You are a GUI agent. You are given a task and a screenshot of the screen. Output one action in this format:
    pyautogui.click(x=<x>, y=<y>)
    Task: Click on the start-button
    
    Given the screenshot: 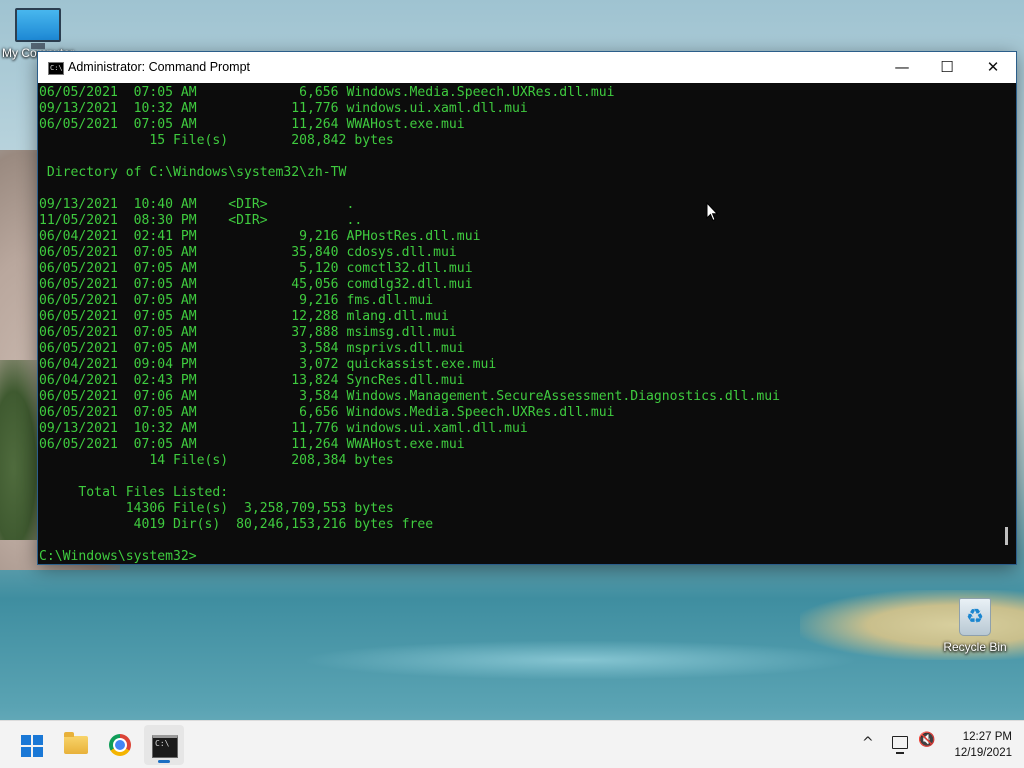 What is the action you would take?
    pyautogui.click(x=32, y=745)
    